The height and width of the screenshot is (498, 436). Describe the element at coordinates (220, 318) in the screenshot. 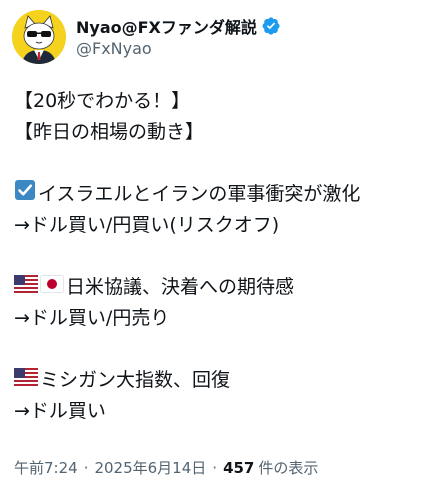

I see `post-line: →ドル買い/円売り` at that location.